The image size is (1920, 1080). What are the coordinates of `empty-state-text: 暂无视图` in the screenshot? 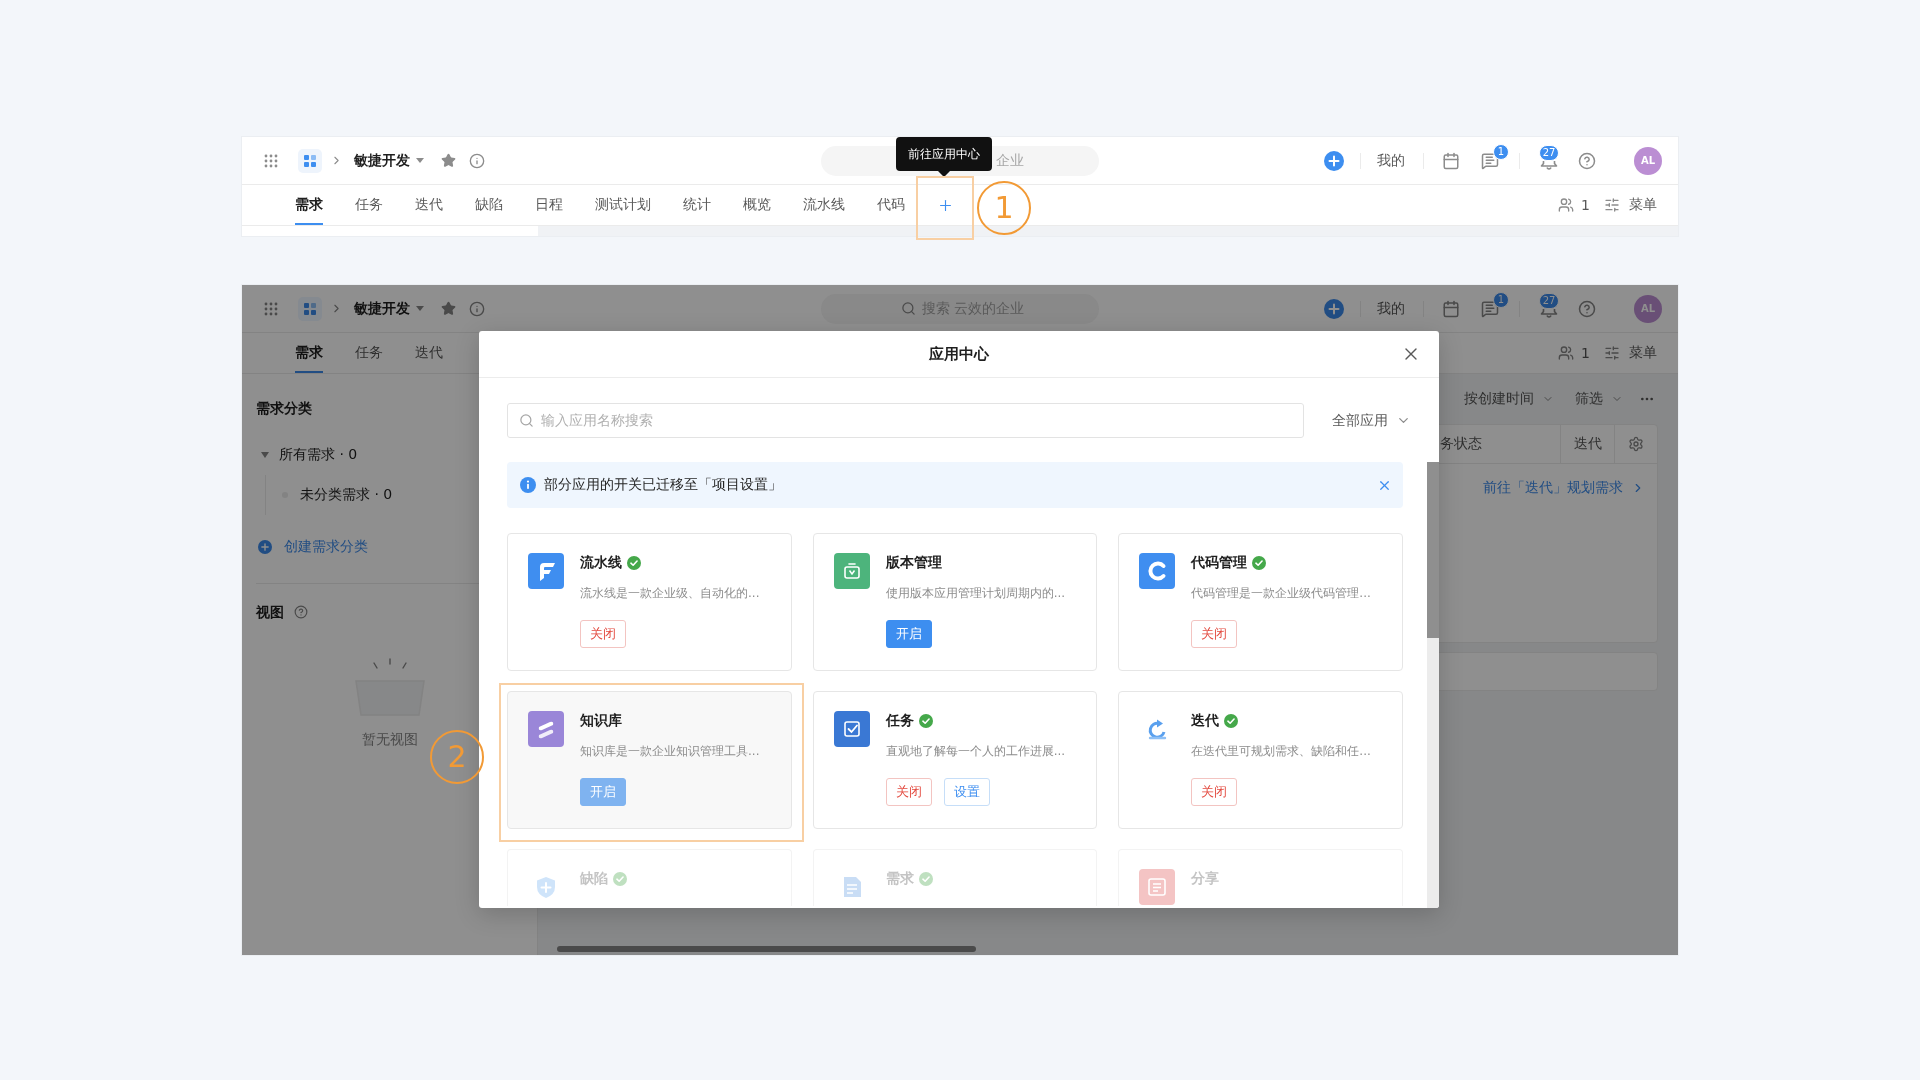 It's located at (389, 739).